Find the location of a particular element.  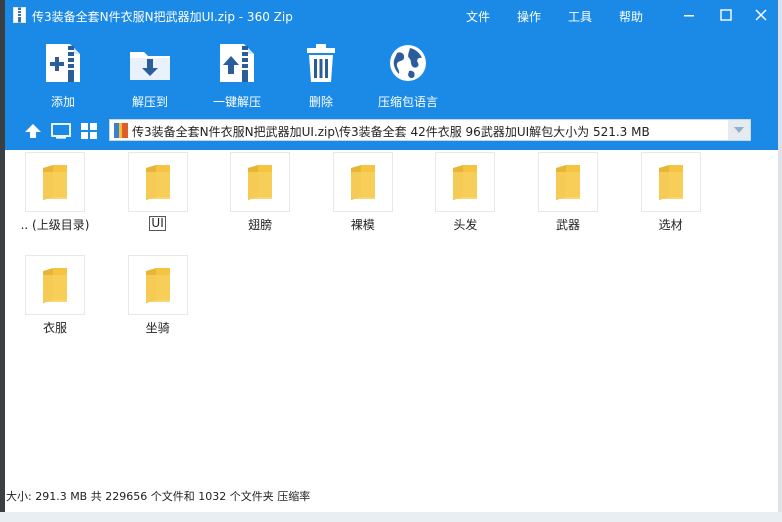

status-bar: 大小: 291.3 MB 共 229656 个文件和 1032 个文件夹 压缩率 is located at coordinates (391, 498).